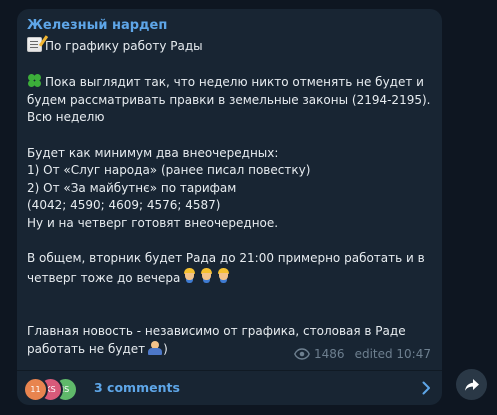  I want to click on memo-icon, so click(34, 44).